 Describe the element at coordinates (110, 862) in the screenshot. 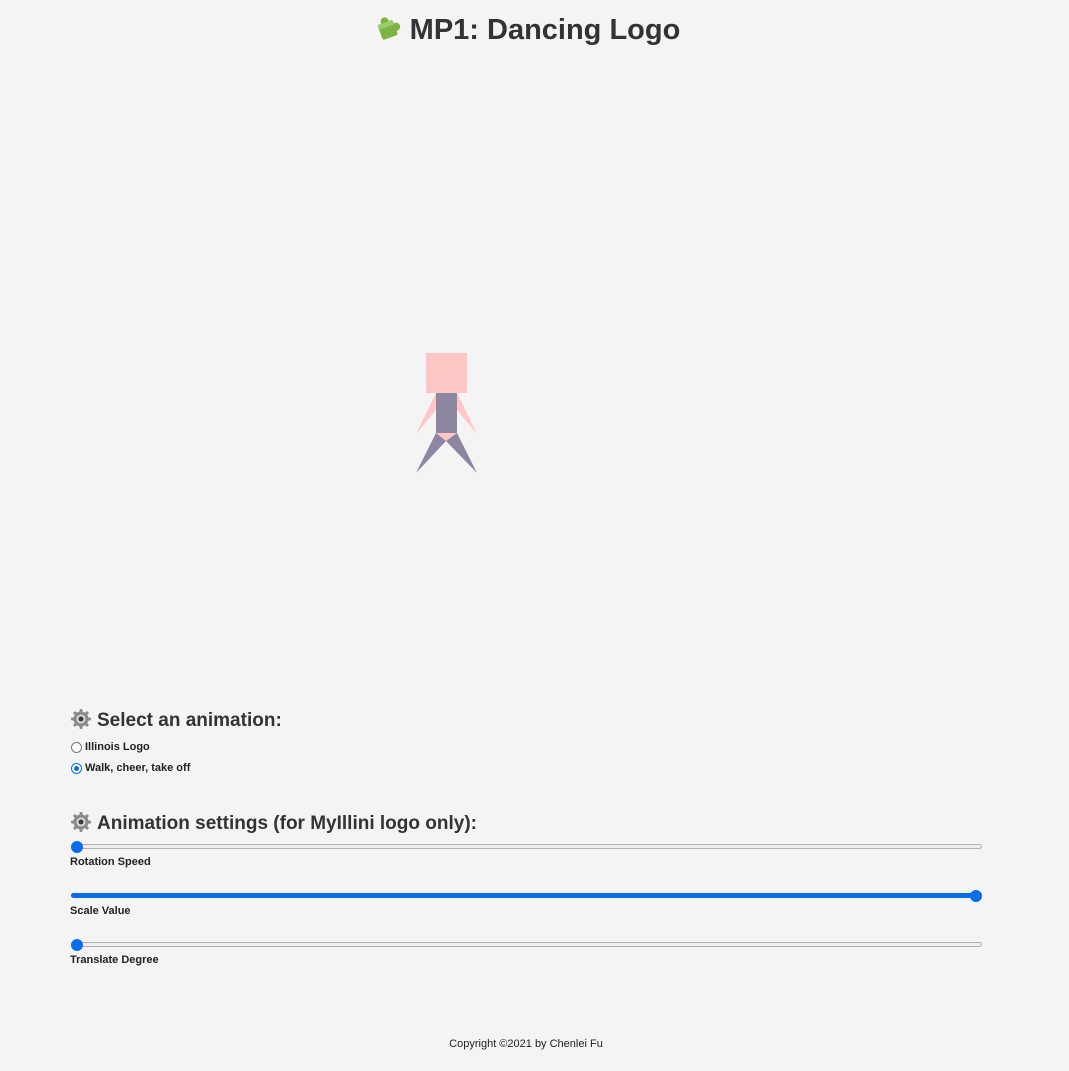

I see `rotation-speed-label: Rotation Speed` at that location.